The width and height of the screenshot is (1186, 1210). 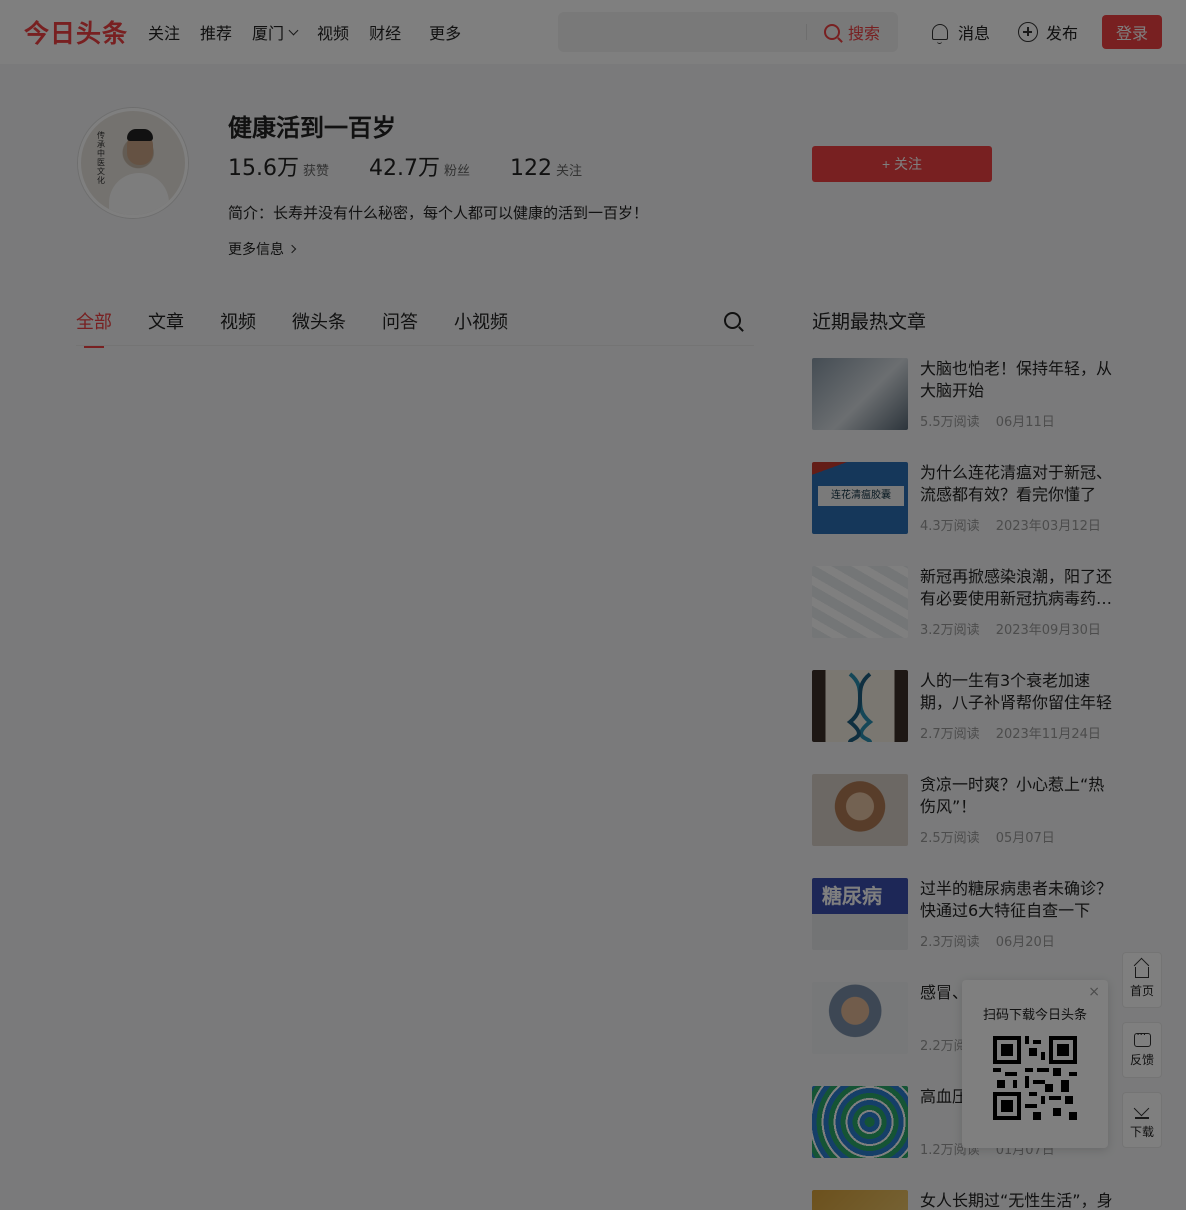 I want to click on search-input, so click(x=682, y=32).